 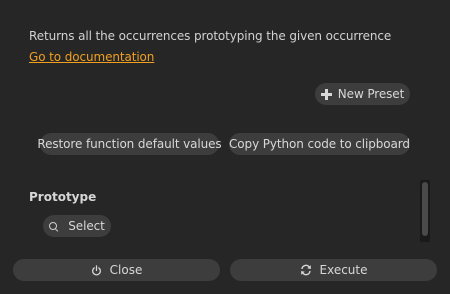 I want to click on documentation-link: Go to documentation, so click(x=91, y=57).